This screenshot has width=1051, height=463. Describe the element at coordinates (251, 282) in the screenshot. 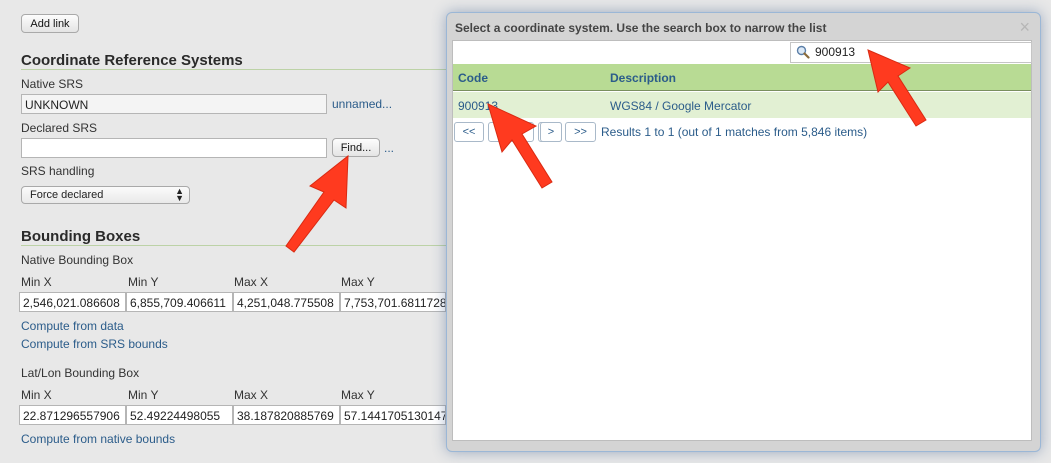

I see `native-maxx-label: Max X` at that location.